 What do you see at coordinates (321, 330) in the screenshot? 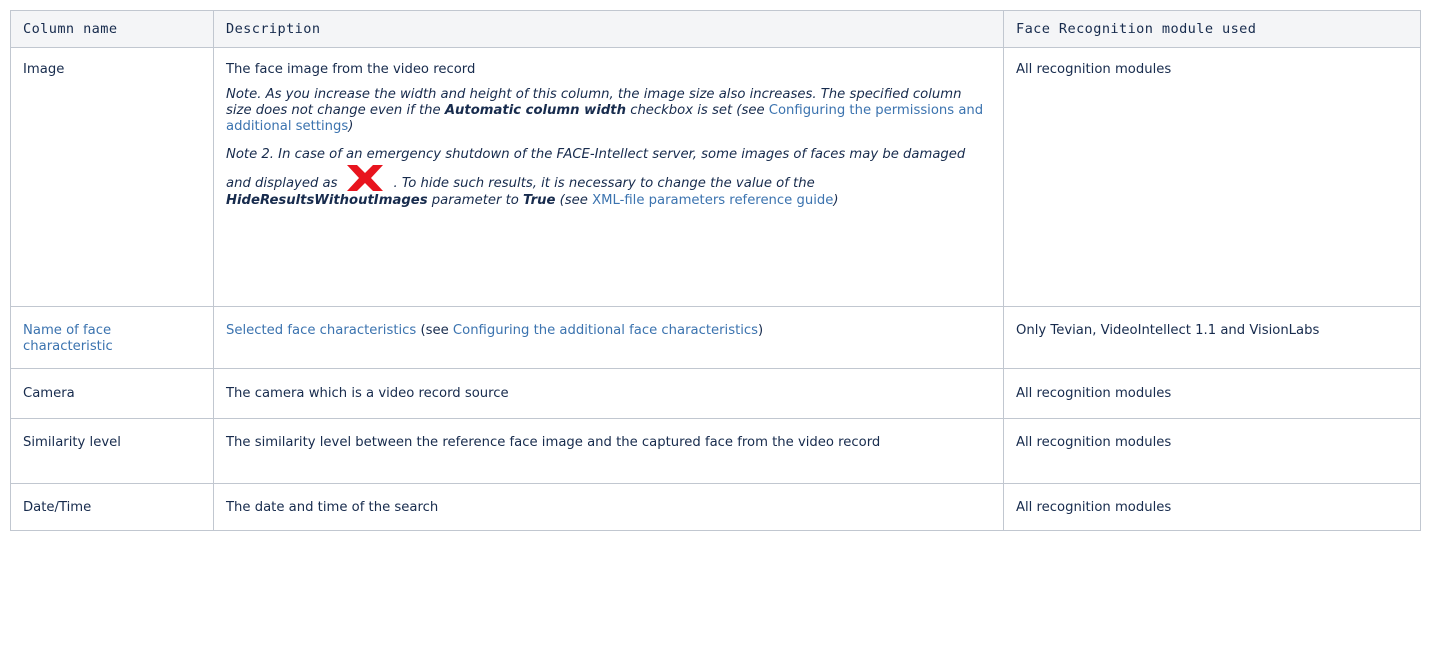
I see `selected-face-characteristics-link: Selected face characteristics` at bounding box center [321, 330].